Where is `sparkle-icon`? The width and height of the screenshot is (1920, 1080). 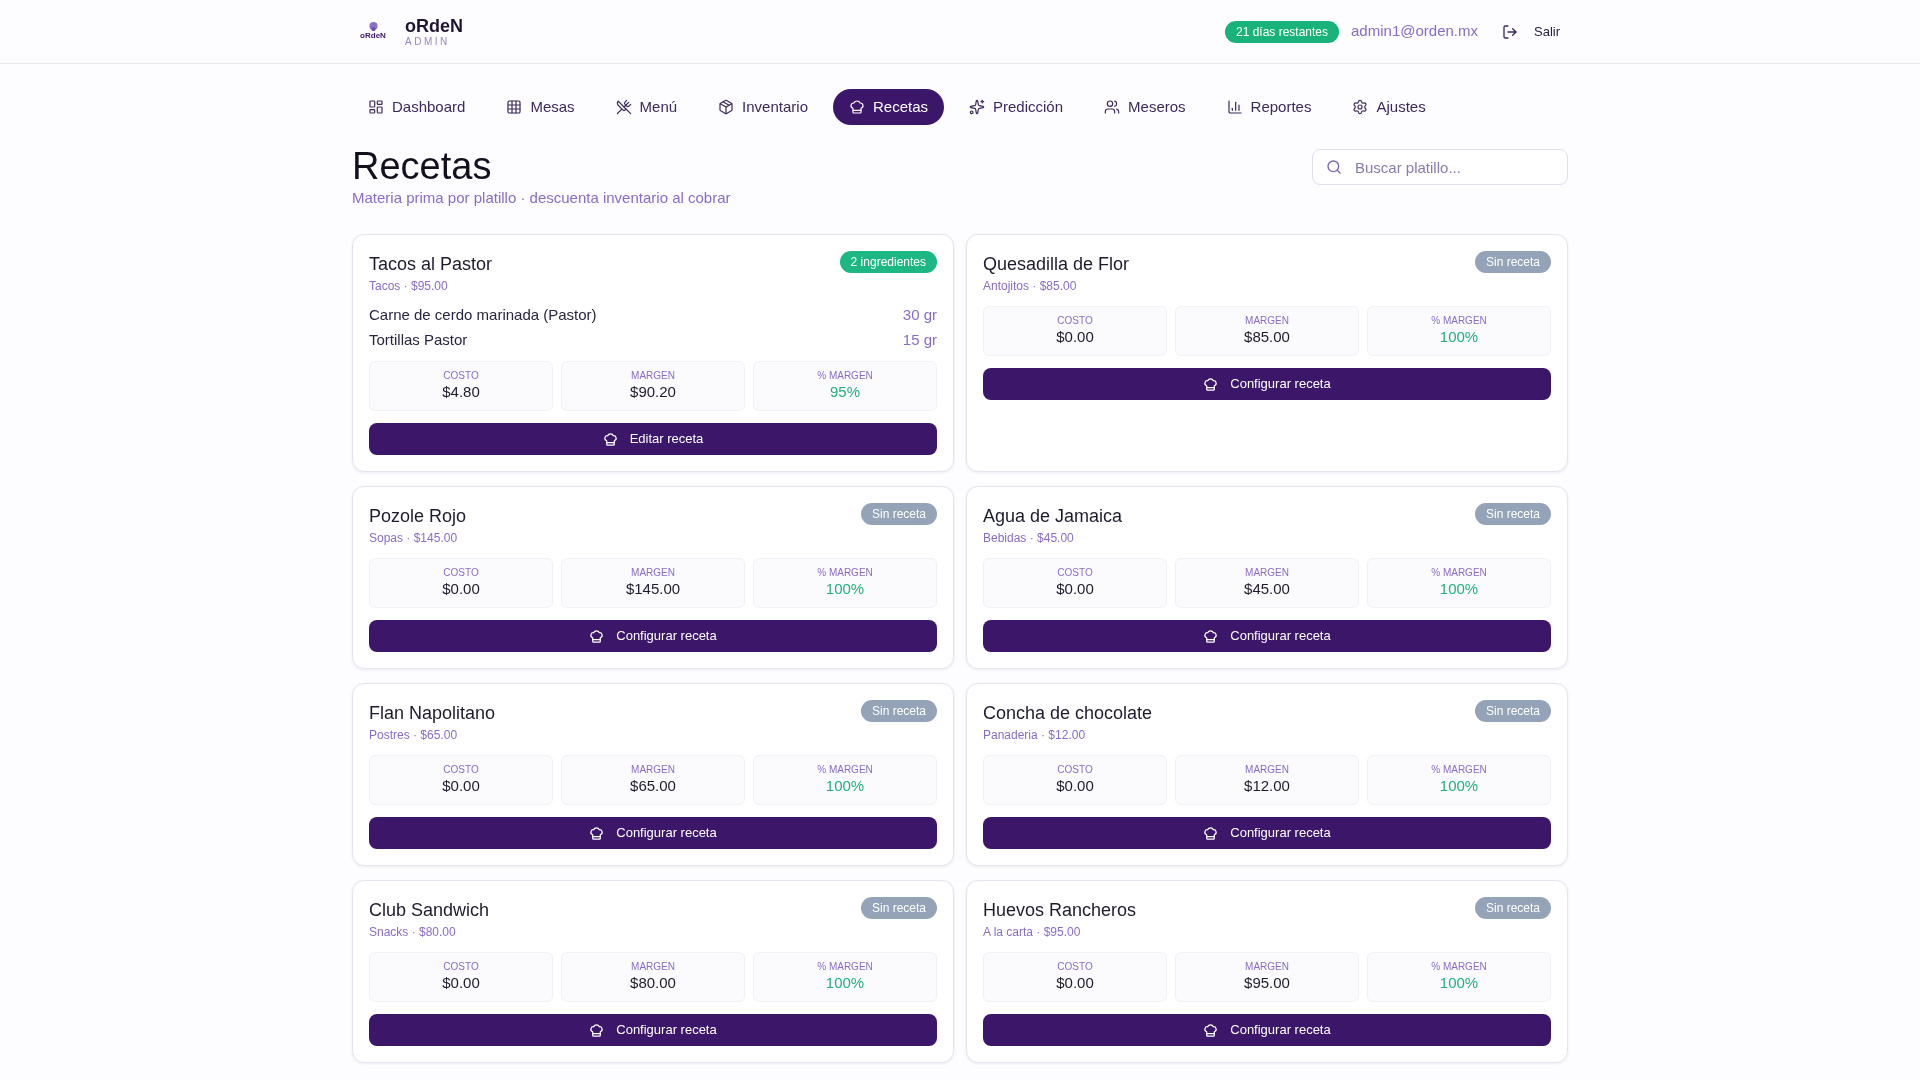 sparkle-icon is located at coordinates (977, 107).